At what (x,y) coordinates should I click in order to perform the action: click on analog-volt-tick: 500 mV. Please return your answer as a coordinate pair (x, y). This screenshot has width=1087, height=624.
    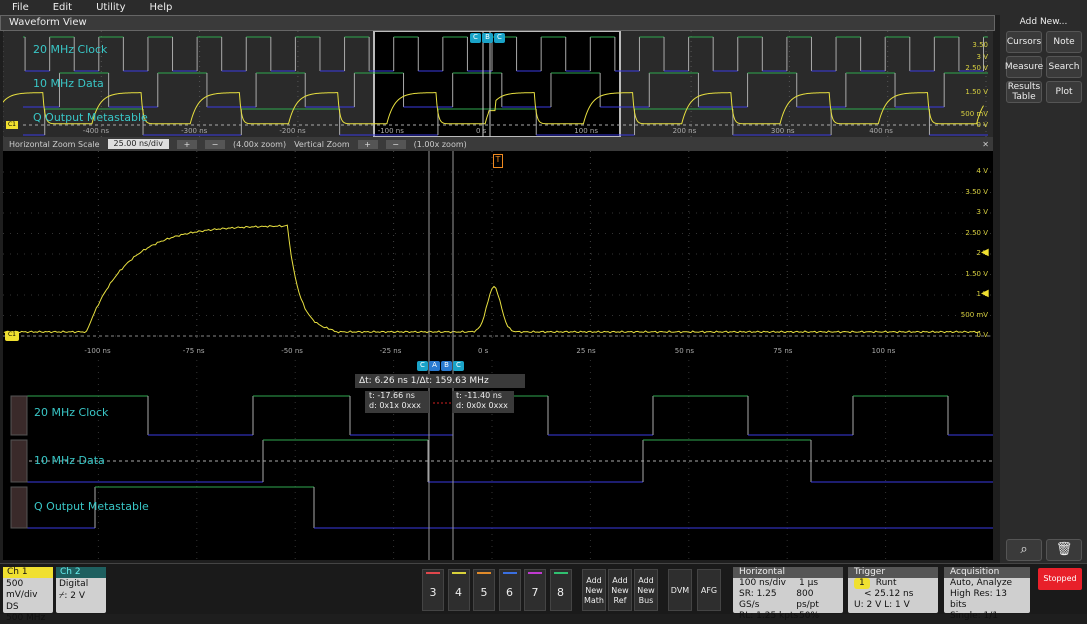
    Looking at the image, I should click on (974, 314).